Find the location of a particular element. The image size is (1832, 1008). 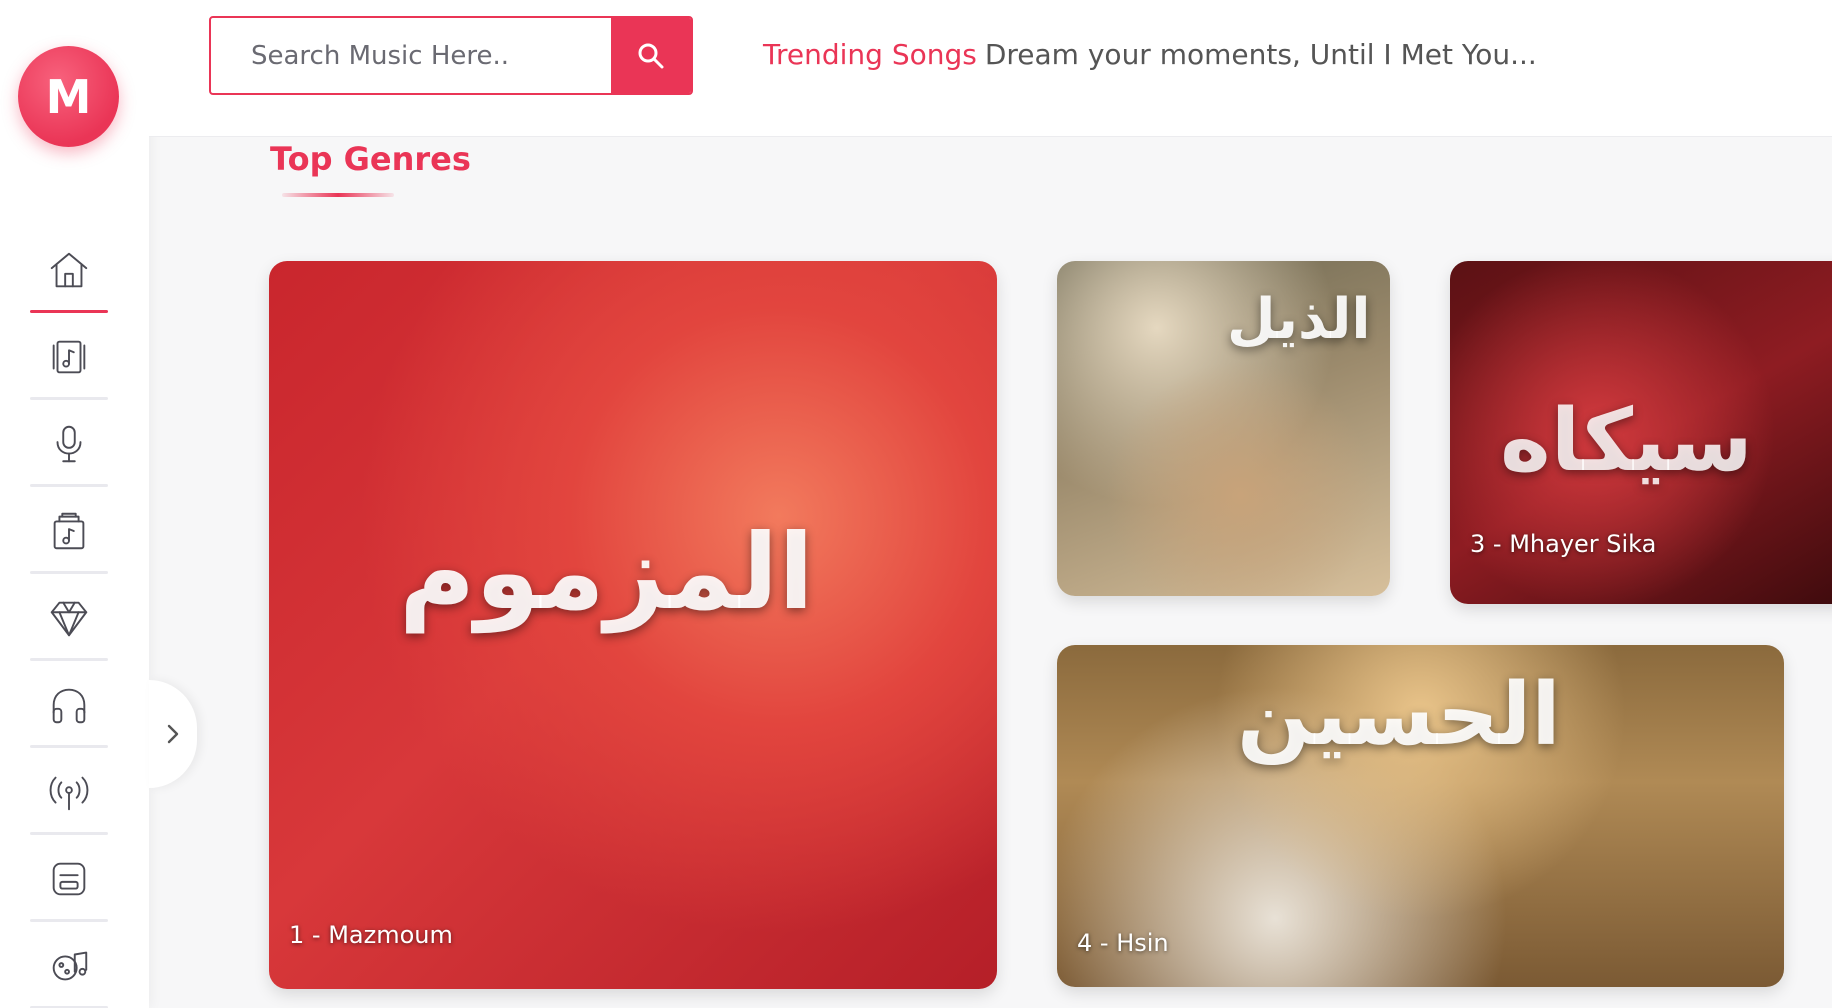

trending-label: Trending Songs is located at coordinates (870, 54).